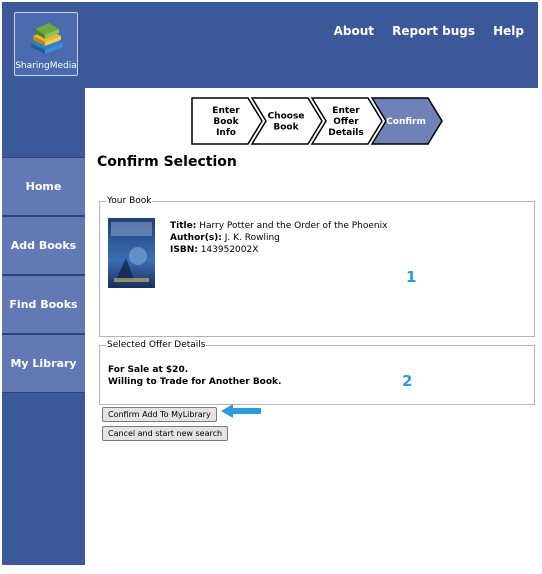 This screenshot has height=574, width=542. Describe the element at coordinates (129, 201) in the screenshot. I see `your-book-legend: Your Book` at that location.